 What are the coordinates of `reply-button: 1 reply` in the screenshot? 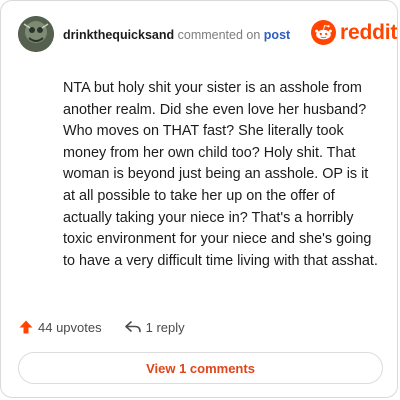 It's located at (154, 327).